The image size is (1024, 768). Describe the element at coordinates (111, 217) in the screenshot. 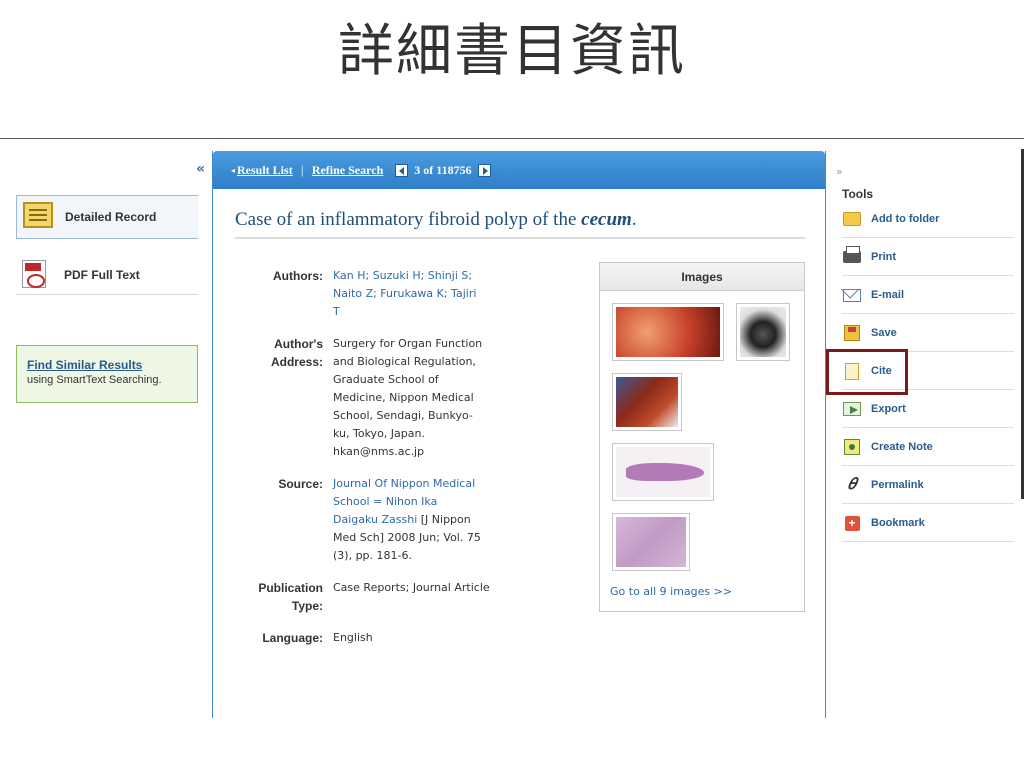

I see `detailed-record-label: Detailed Record` at that location.